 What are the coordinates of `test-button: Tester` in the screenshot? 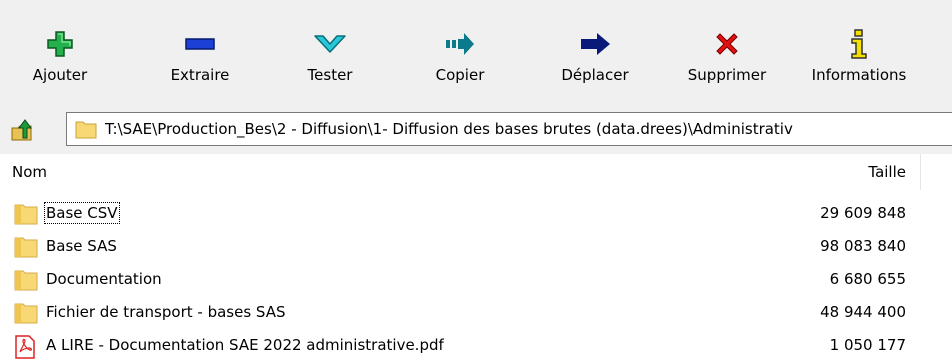 It's located at (330, 64).